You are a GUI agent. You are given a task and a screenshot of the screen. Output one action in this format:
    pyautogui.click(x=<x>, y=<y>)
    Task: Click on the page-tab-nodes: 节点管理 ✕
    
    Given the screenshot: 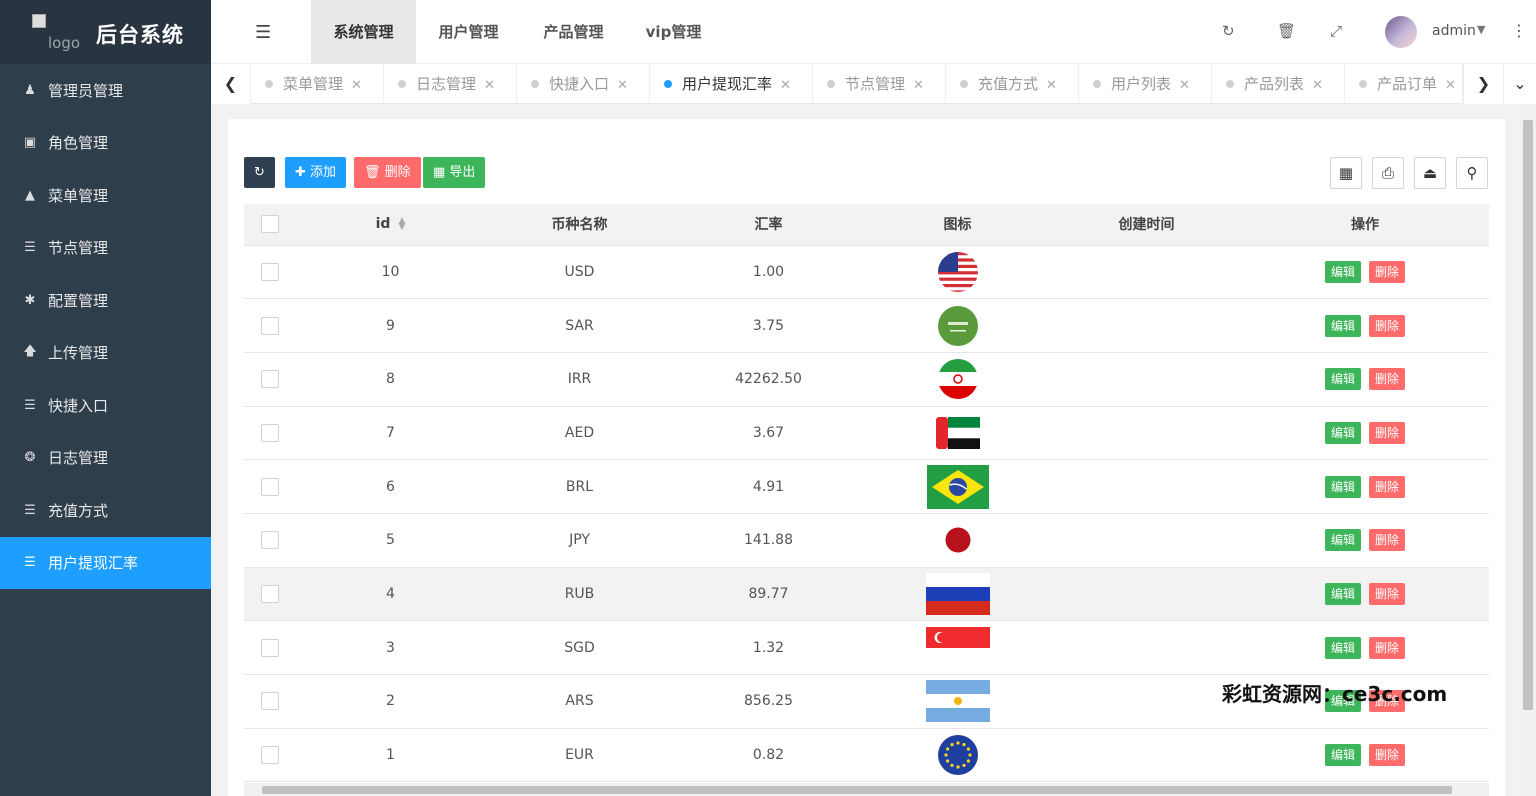 What is the action you would take?
    pyautogui.click(x=879, y=84)
    